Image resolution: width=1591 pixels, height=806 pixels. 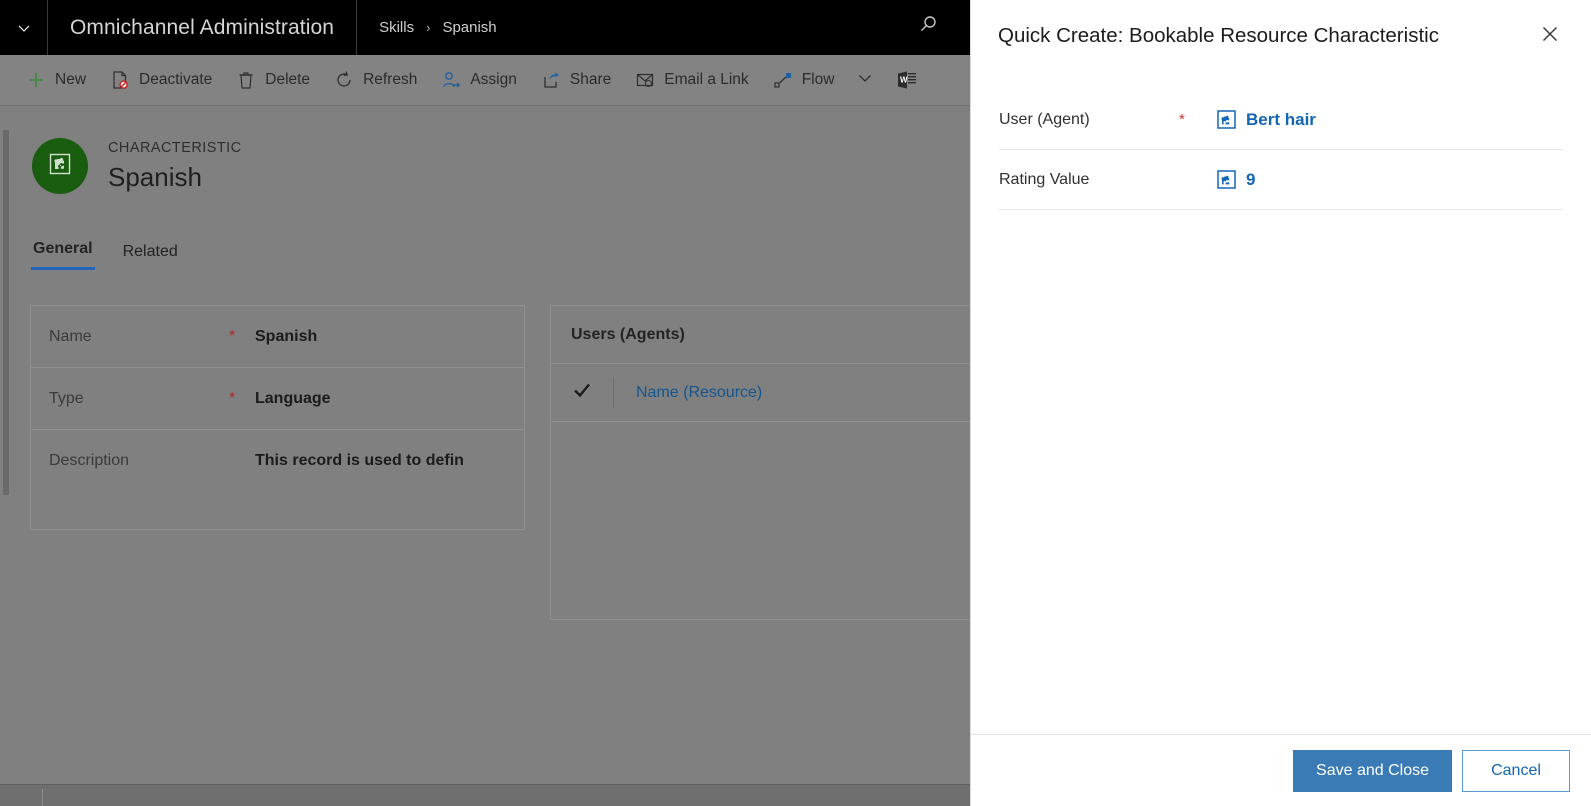 I want to click on refresh-icon, so click(x=344, y=80).